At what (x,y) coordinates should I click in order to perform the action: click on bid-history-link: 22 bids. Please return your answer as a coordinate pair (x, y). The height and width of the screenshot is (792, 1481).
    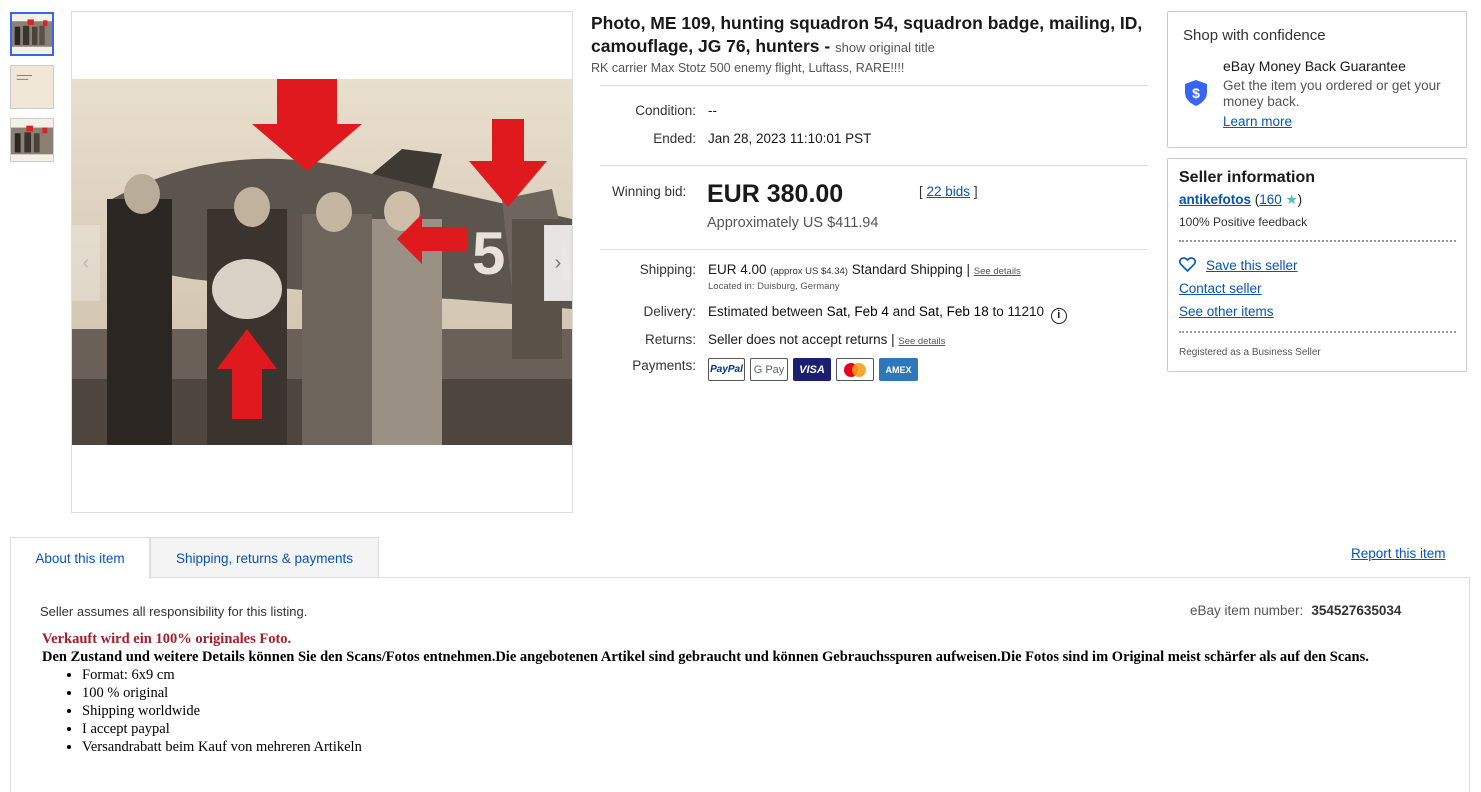
    Looking at the image, I should click on (949, 191).